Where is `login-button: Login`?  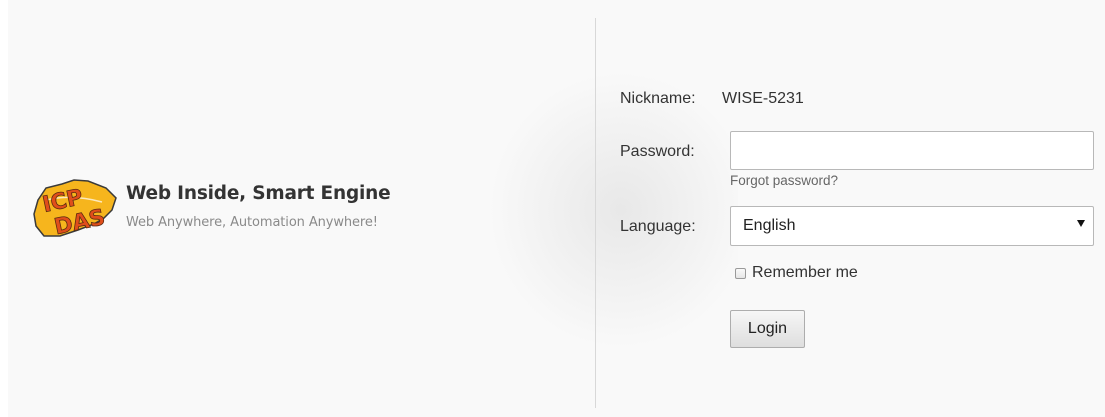 login-button: Login is located at coordinates (767, 329).